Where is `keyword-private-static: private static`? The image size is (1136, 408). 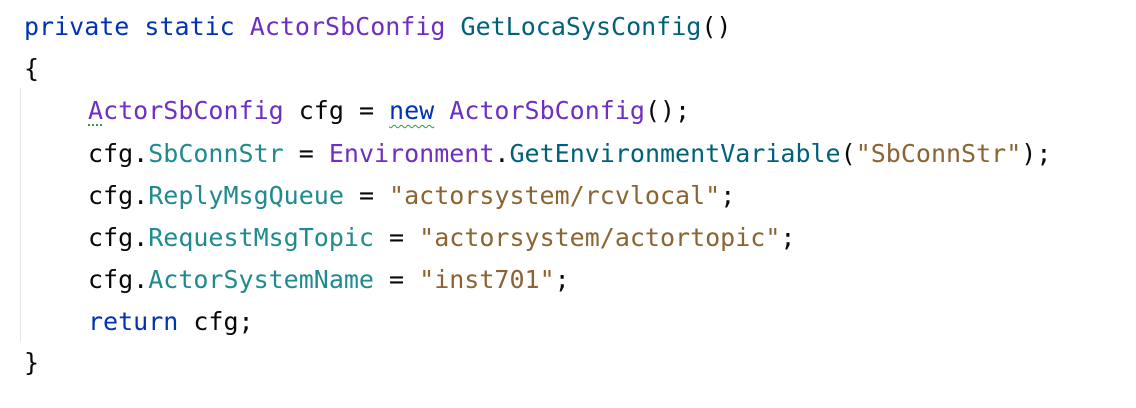 keyword-private-static: private static is located at coordinates (137, 26).